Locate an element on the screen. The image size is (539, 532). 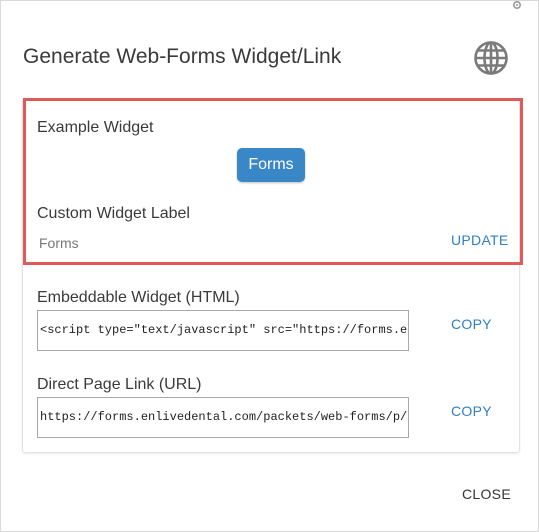
close-button: CLOSE is located at coordinates (486, 494).